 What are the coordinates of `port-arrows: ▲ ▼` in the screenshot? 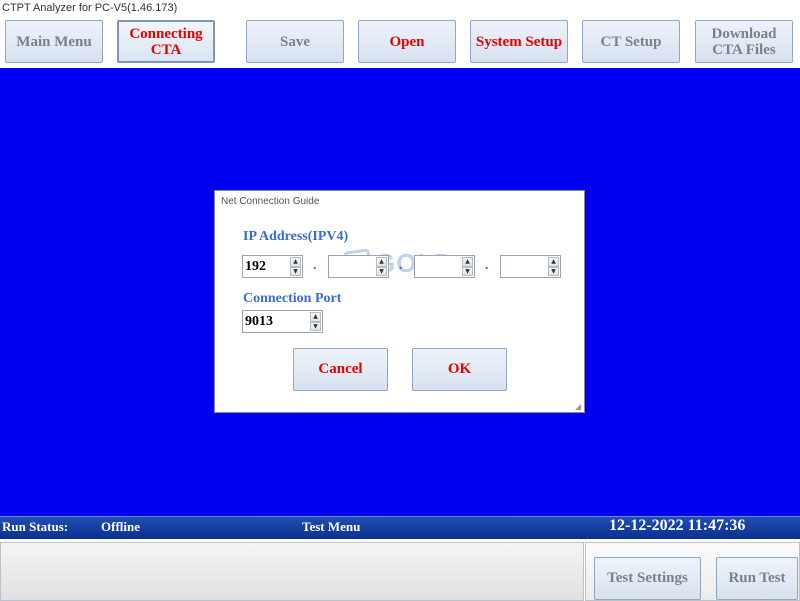 It's located at (315, 321).